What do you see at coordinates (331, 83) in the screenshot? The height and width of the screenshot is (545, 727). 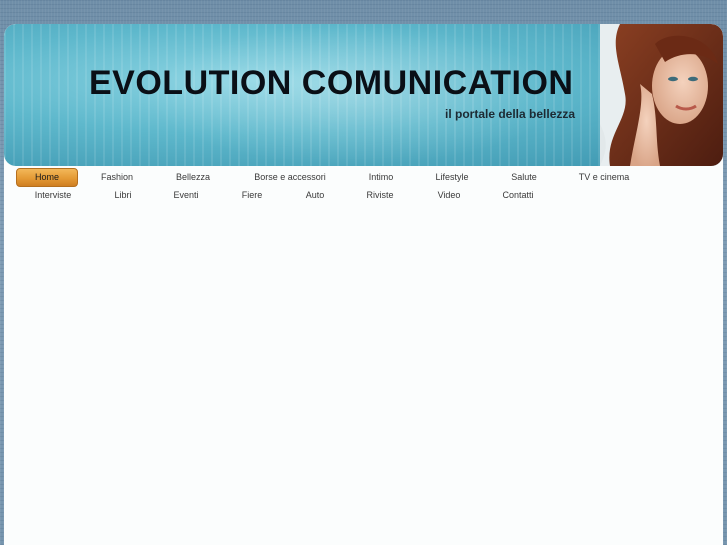 I see `site-title: EVOLUTION COMUNICATION` at bounding box center [331, 83].